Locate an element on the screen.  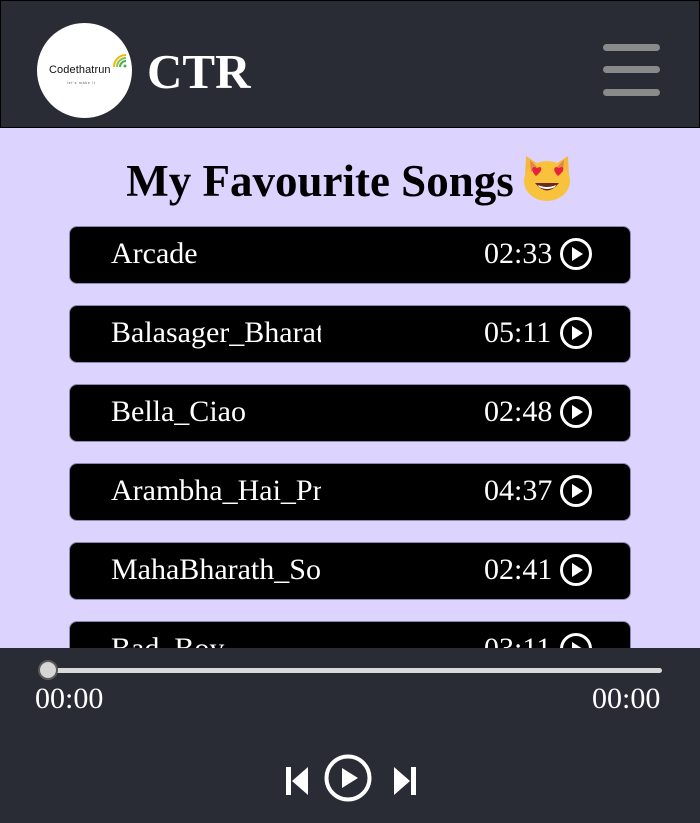
heart-eyes-cat-emoji-icon is located at coordinates (546, 178).